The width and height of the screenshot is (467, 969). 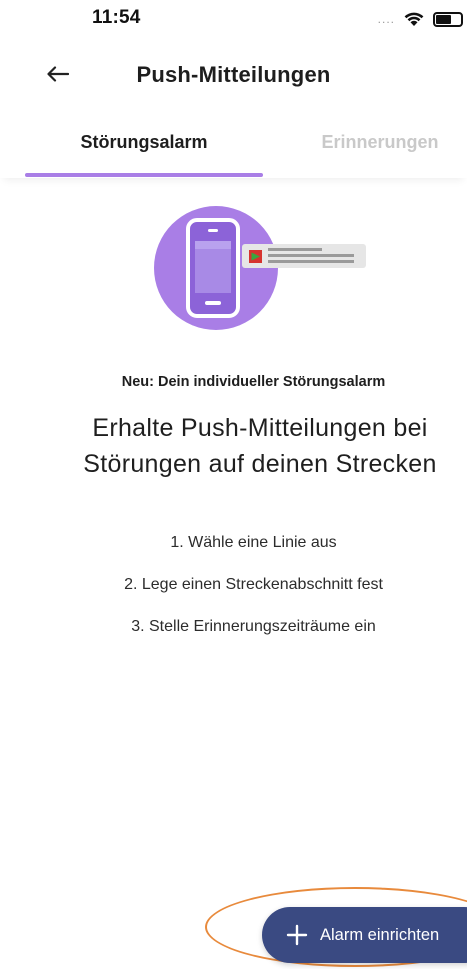 I want to click on header: Push-Mitteilungen, so click(x=233, y=75).